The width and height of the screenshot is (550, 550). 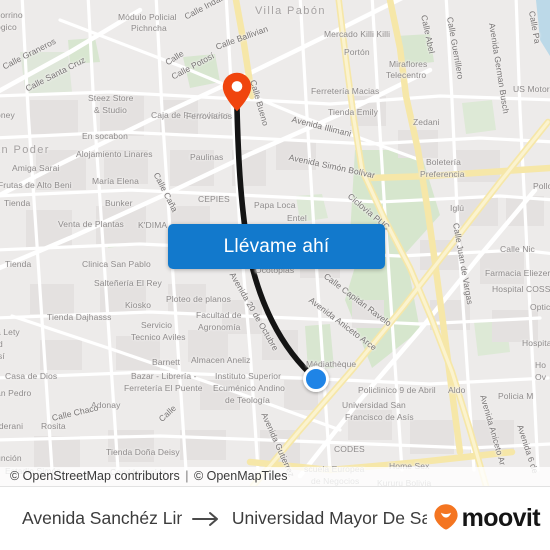 What do you see at coordinates (206, 519) in the screenshot?
I see `arrow-right-icon` at bounding box center [206, 519].